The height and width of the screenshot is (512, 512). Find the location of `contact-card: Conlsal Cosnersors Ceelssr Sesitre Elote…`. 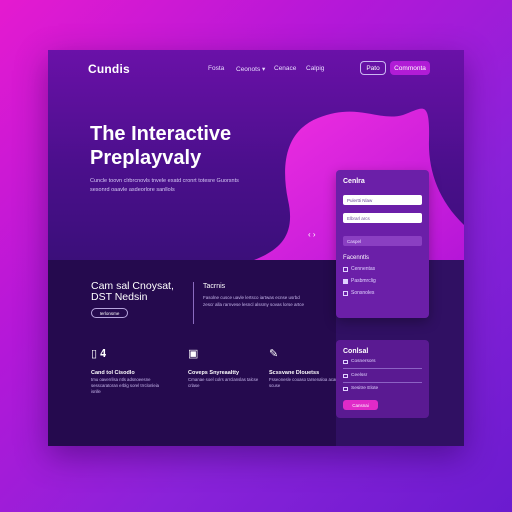

contact-card: Conlsal Cosnersors Ceelssr Sesitre Elote… is located at coordinates (382, 379).